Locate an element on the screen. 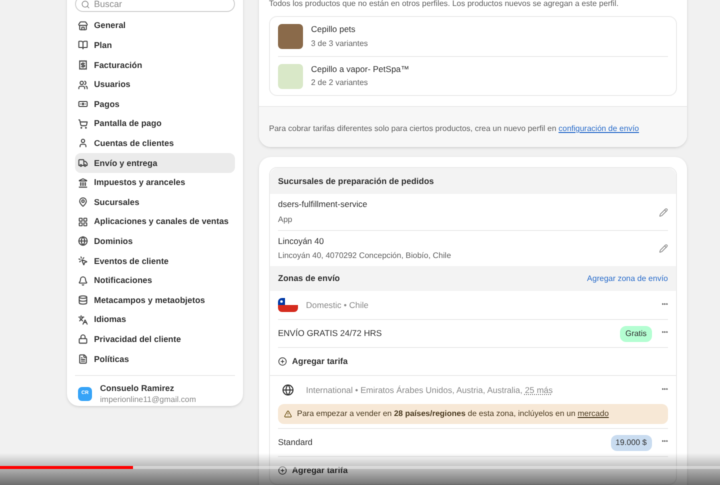 The width and height of the screenshot is (720, 485). shipping-settings-link: configuración de envío is located at coordinates (598, 128).